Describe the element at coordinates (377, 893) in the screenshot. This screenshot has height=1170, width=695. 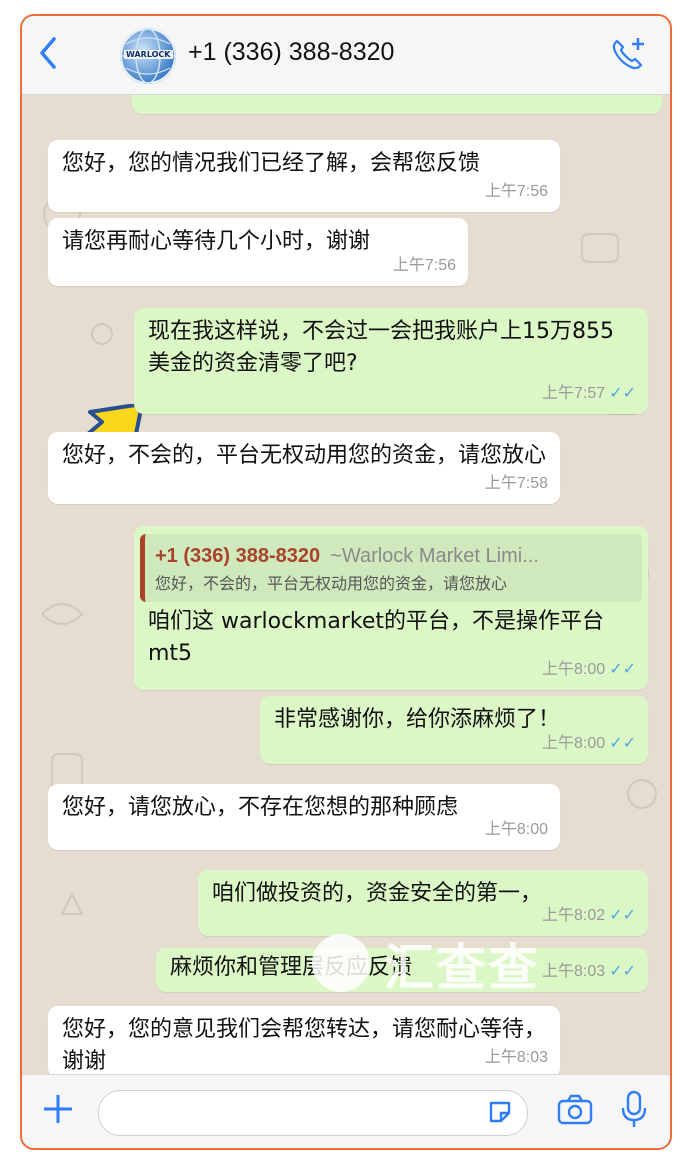
I see `message-text: 咱们做投资的，资金安全的第一，` at that location.